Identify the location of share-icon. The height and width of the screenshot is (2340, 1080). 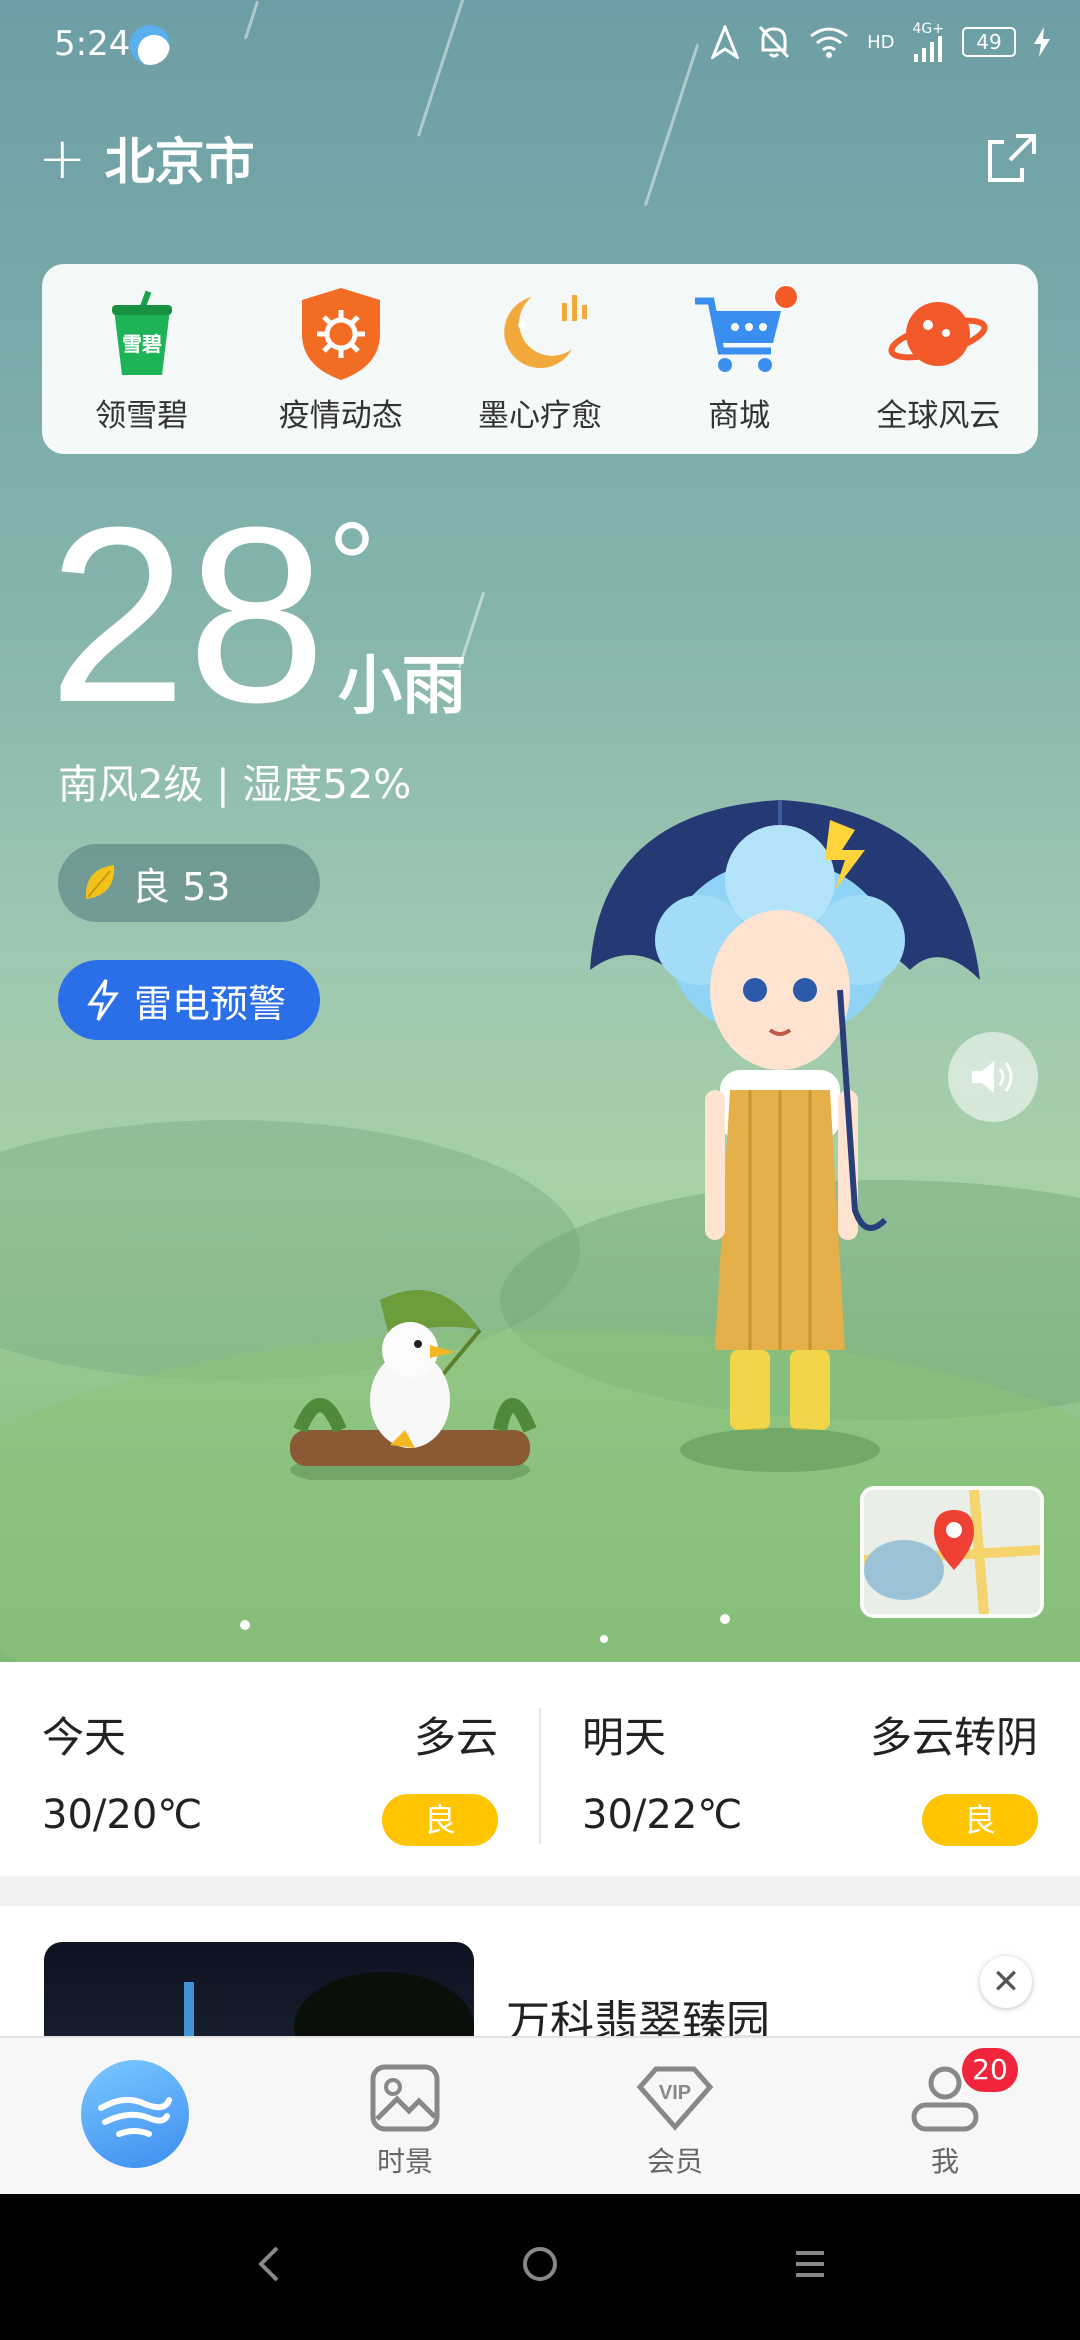
(1012, 158).